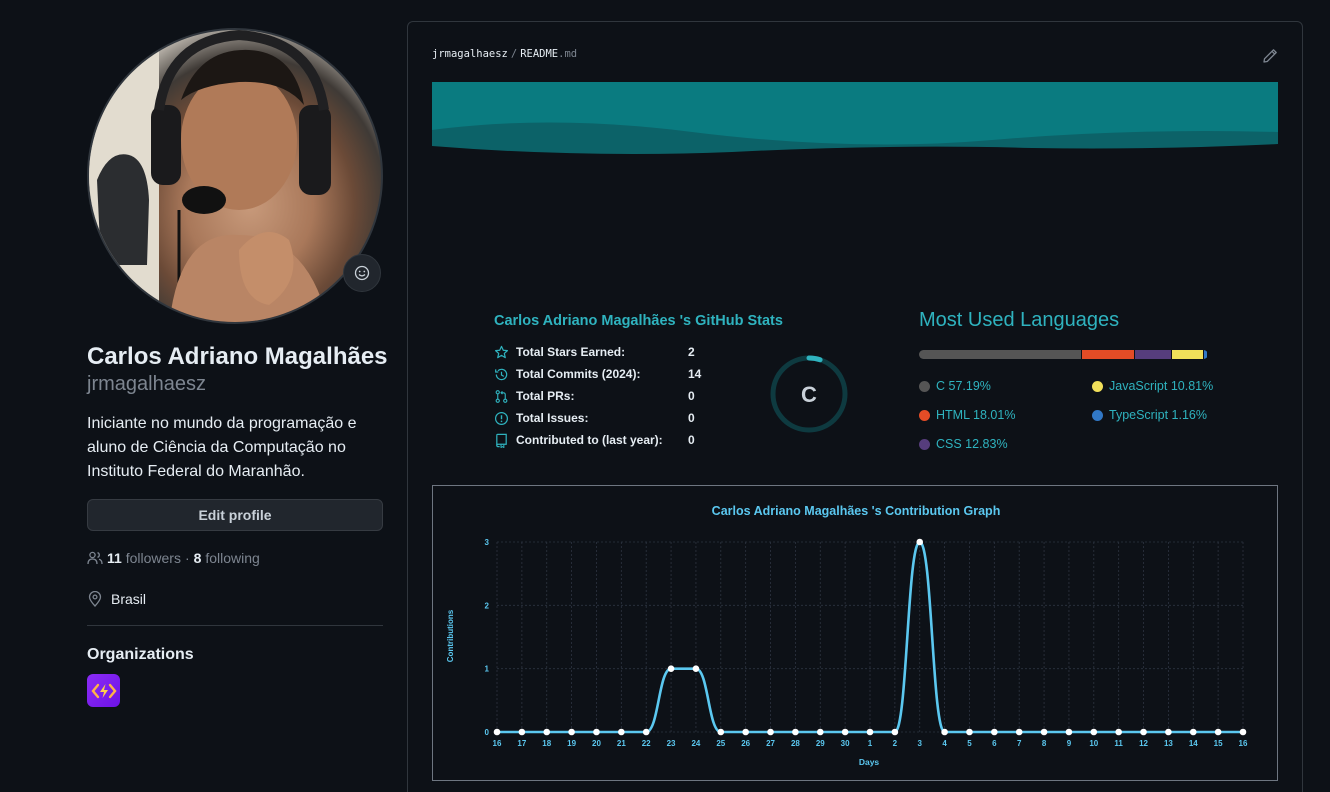  Describe the element at coordinates (153, 558) in the screenshot. I see `followers-label: followers` at that location.